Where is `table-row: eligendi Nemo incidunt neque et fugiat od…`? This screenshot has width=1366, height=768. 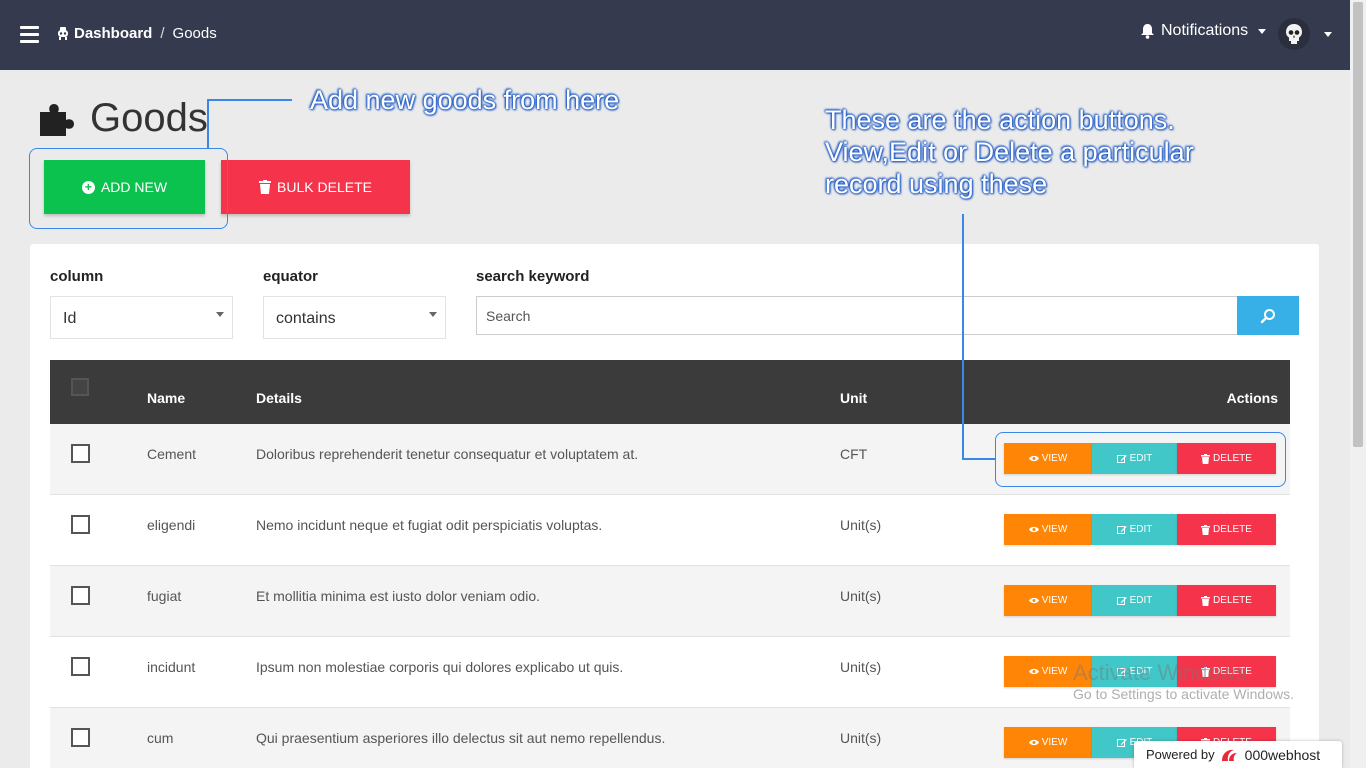 table-row: eligendi Nemo incidunt neque et fugiat od… is located at coordinates (670, 530).